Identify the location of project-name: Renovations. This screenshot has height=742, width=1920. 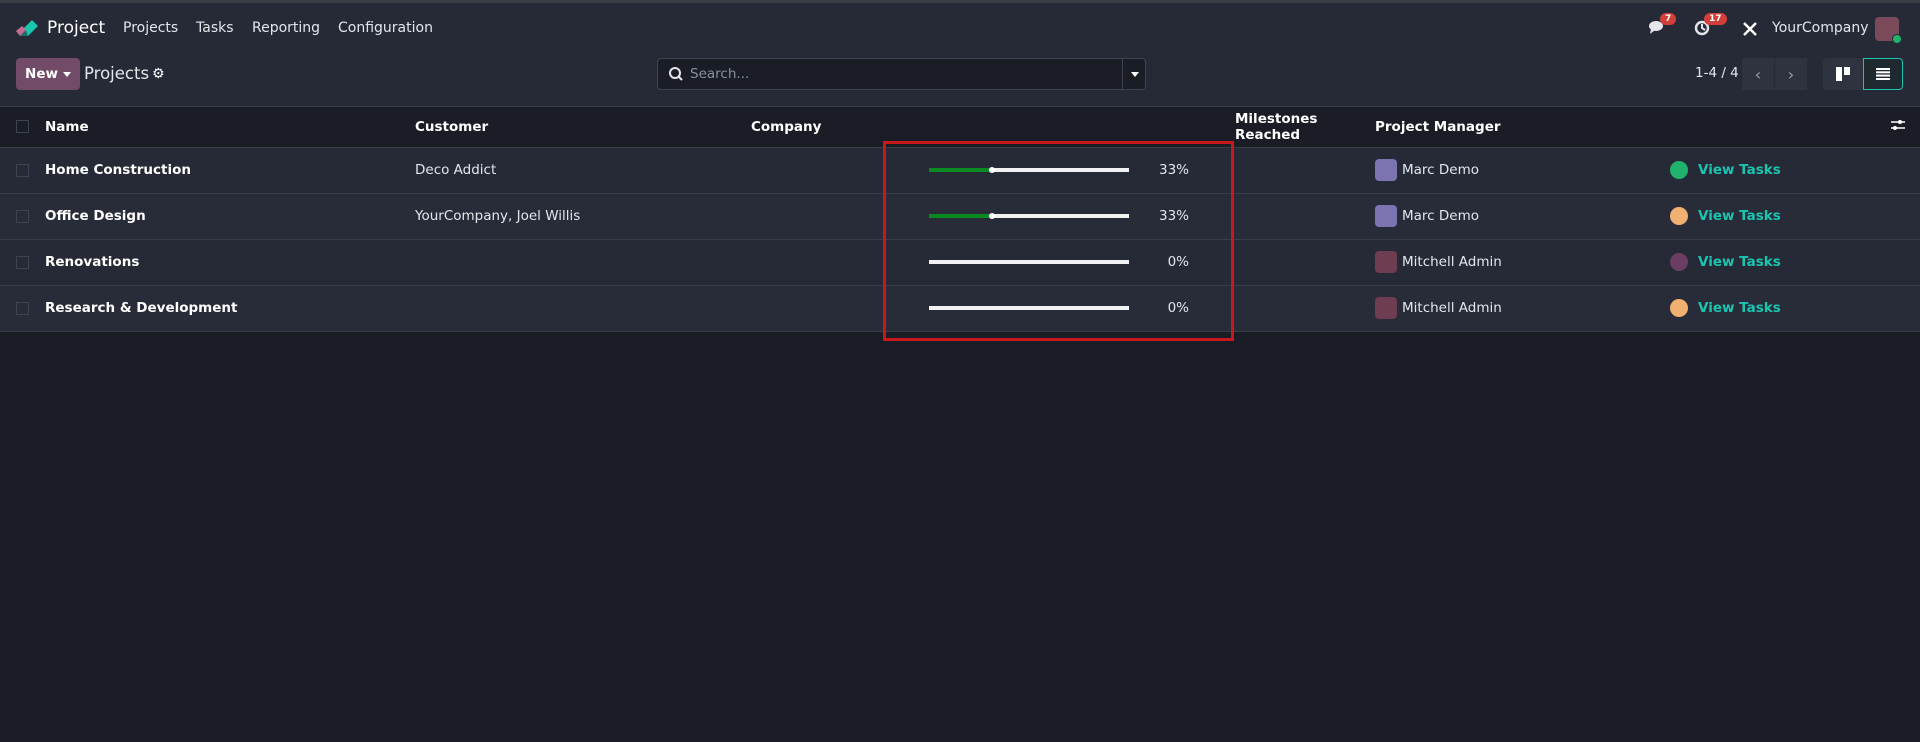
(230, 262).